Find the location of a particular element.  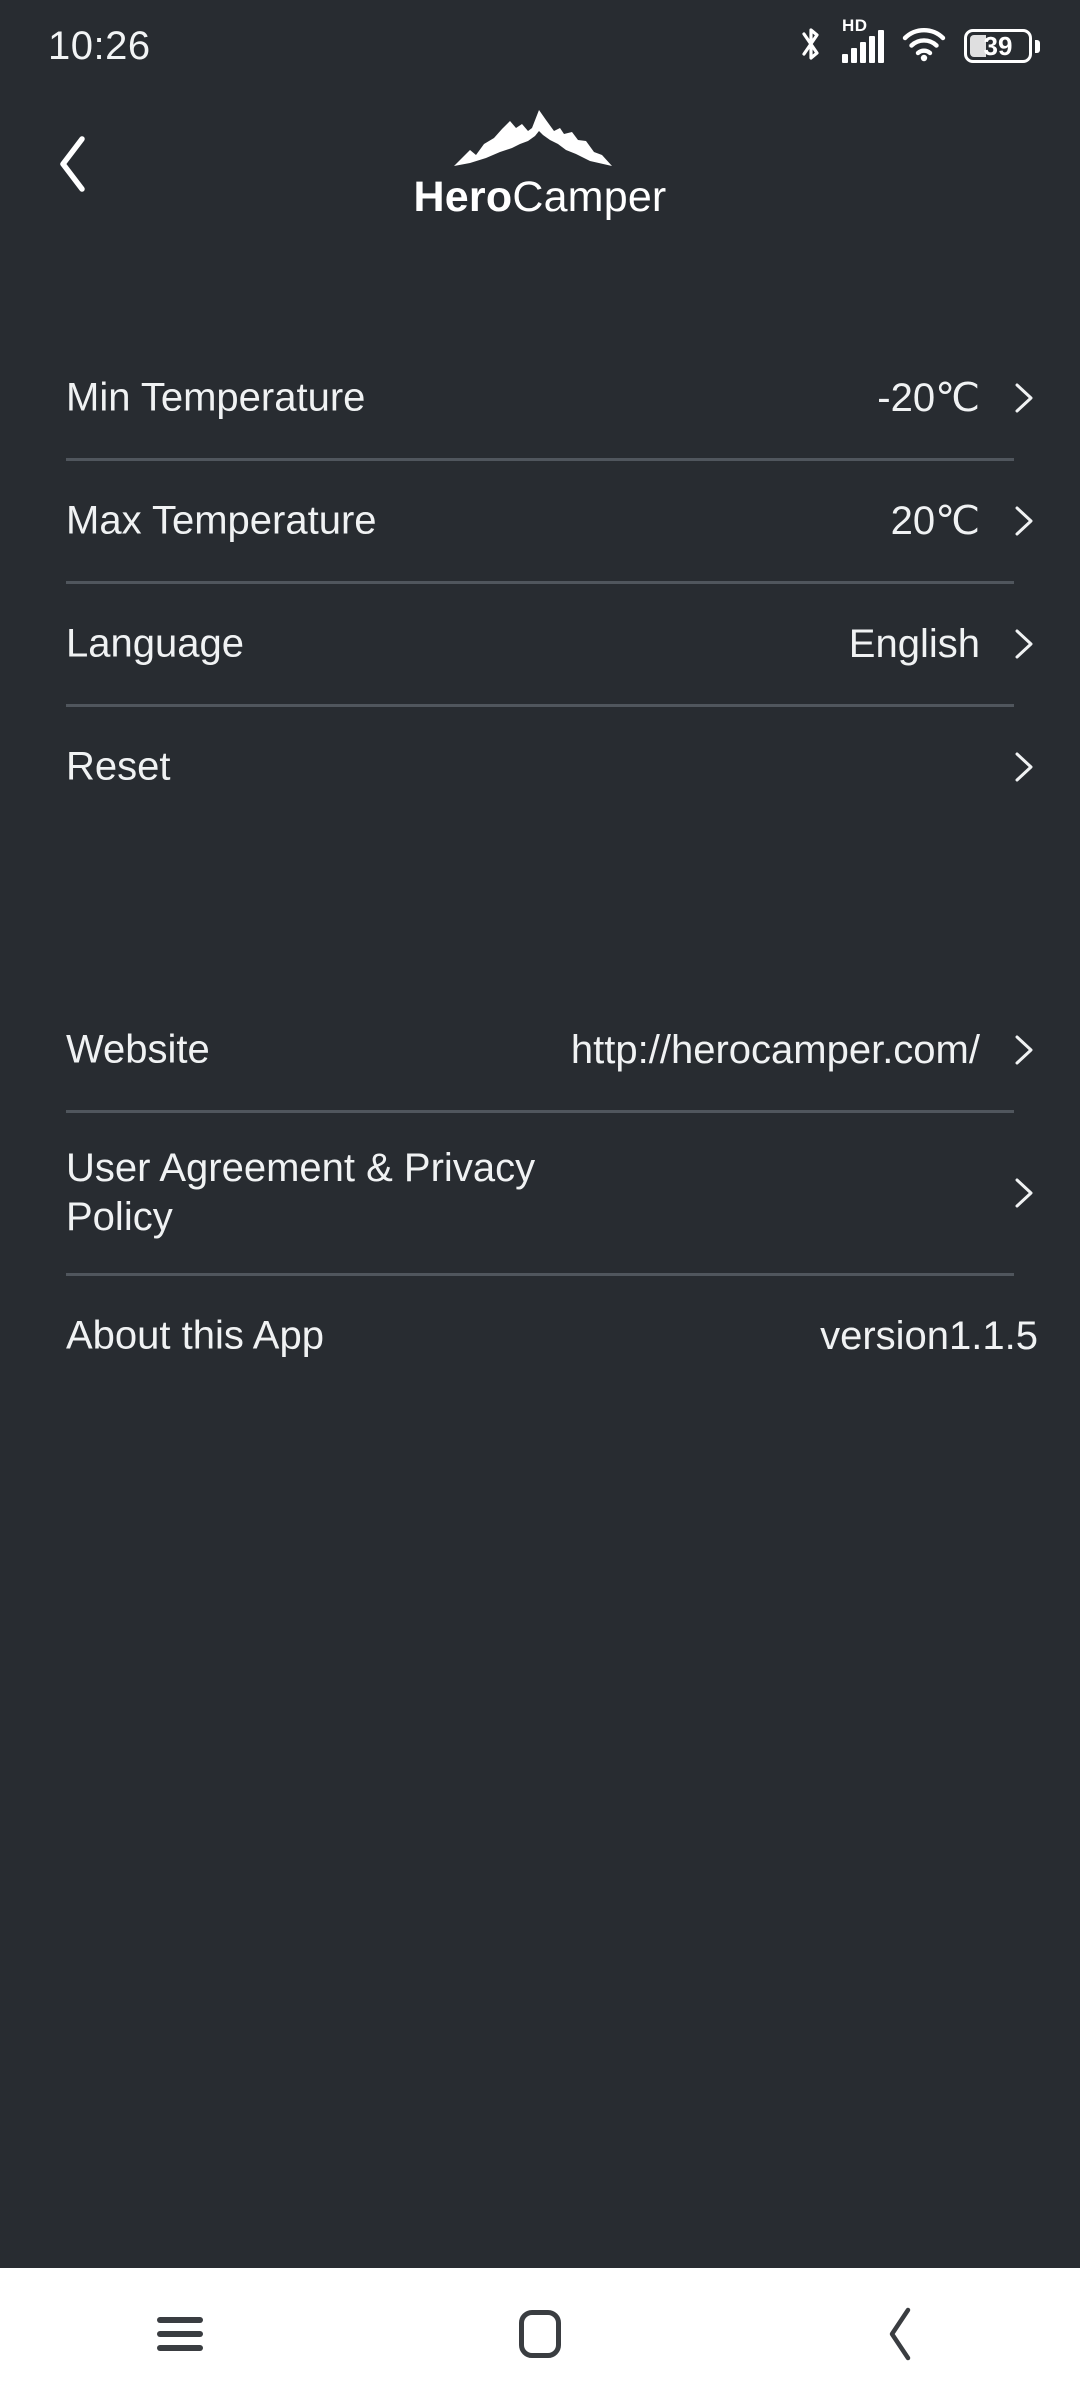

settings-row-language: Language English is located at coordinates (540, 644).